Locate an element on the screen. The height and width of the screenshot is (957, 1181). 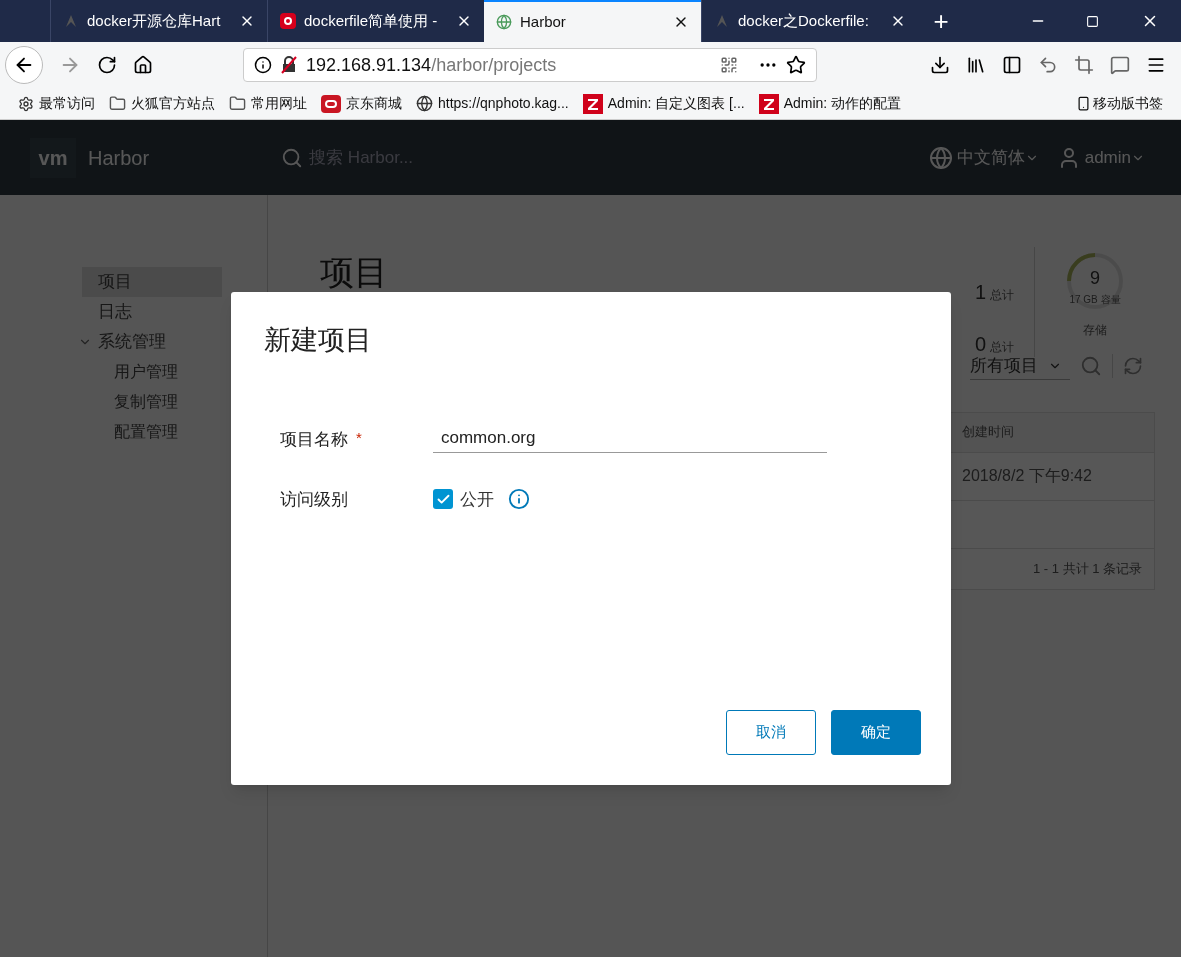
dialog-title: 新建项目 is located at coordinates (318, 340).